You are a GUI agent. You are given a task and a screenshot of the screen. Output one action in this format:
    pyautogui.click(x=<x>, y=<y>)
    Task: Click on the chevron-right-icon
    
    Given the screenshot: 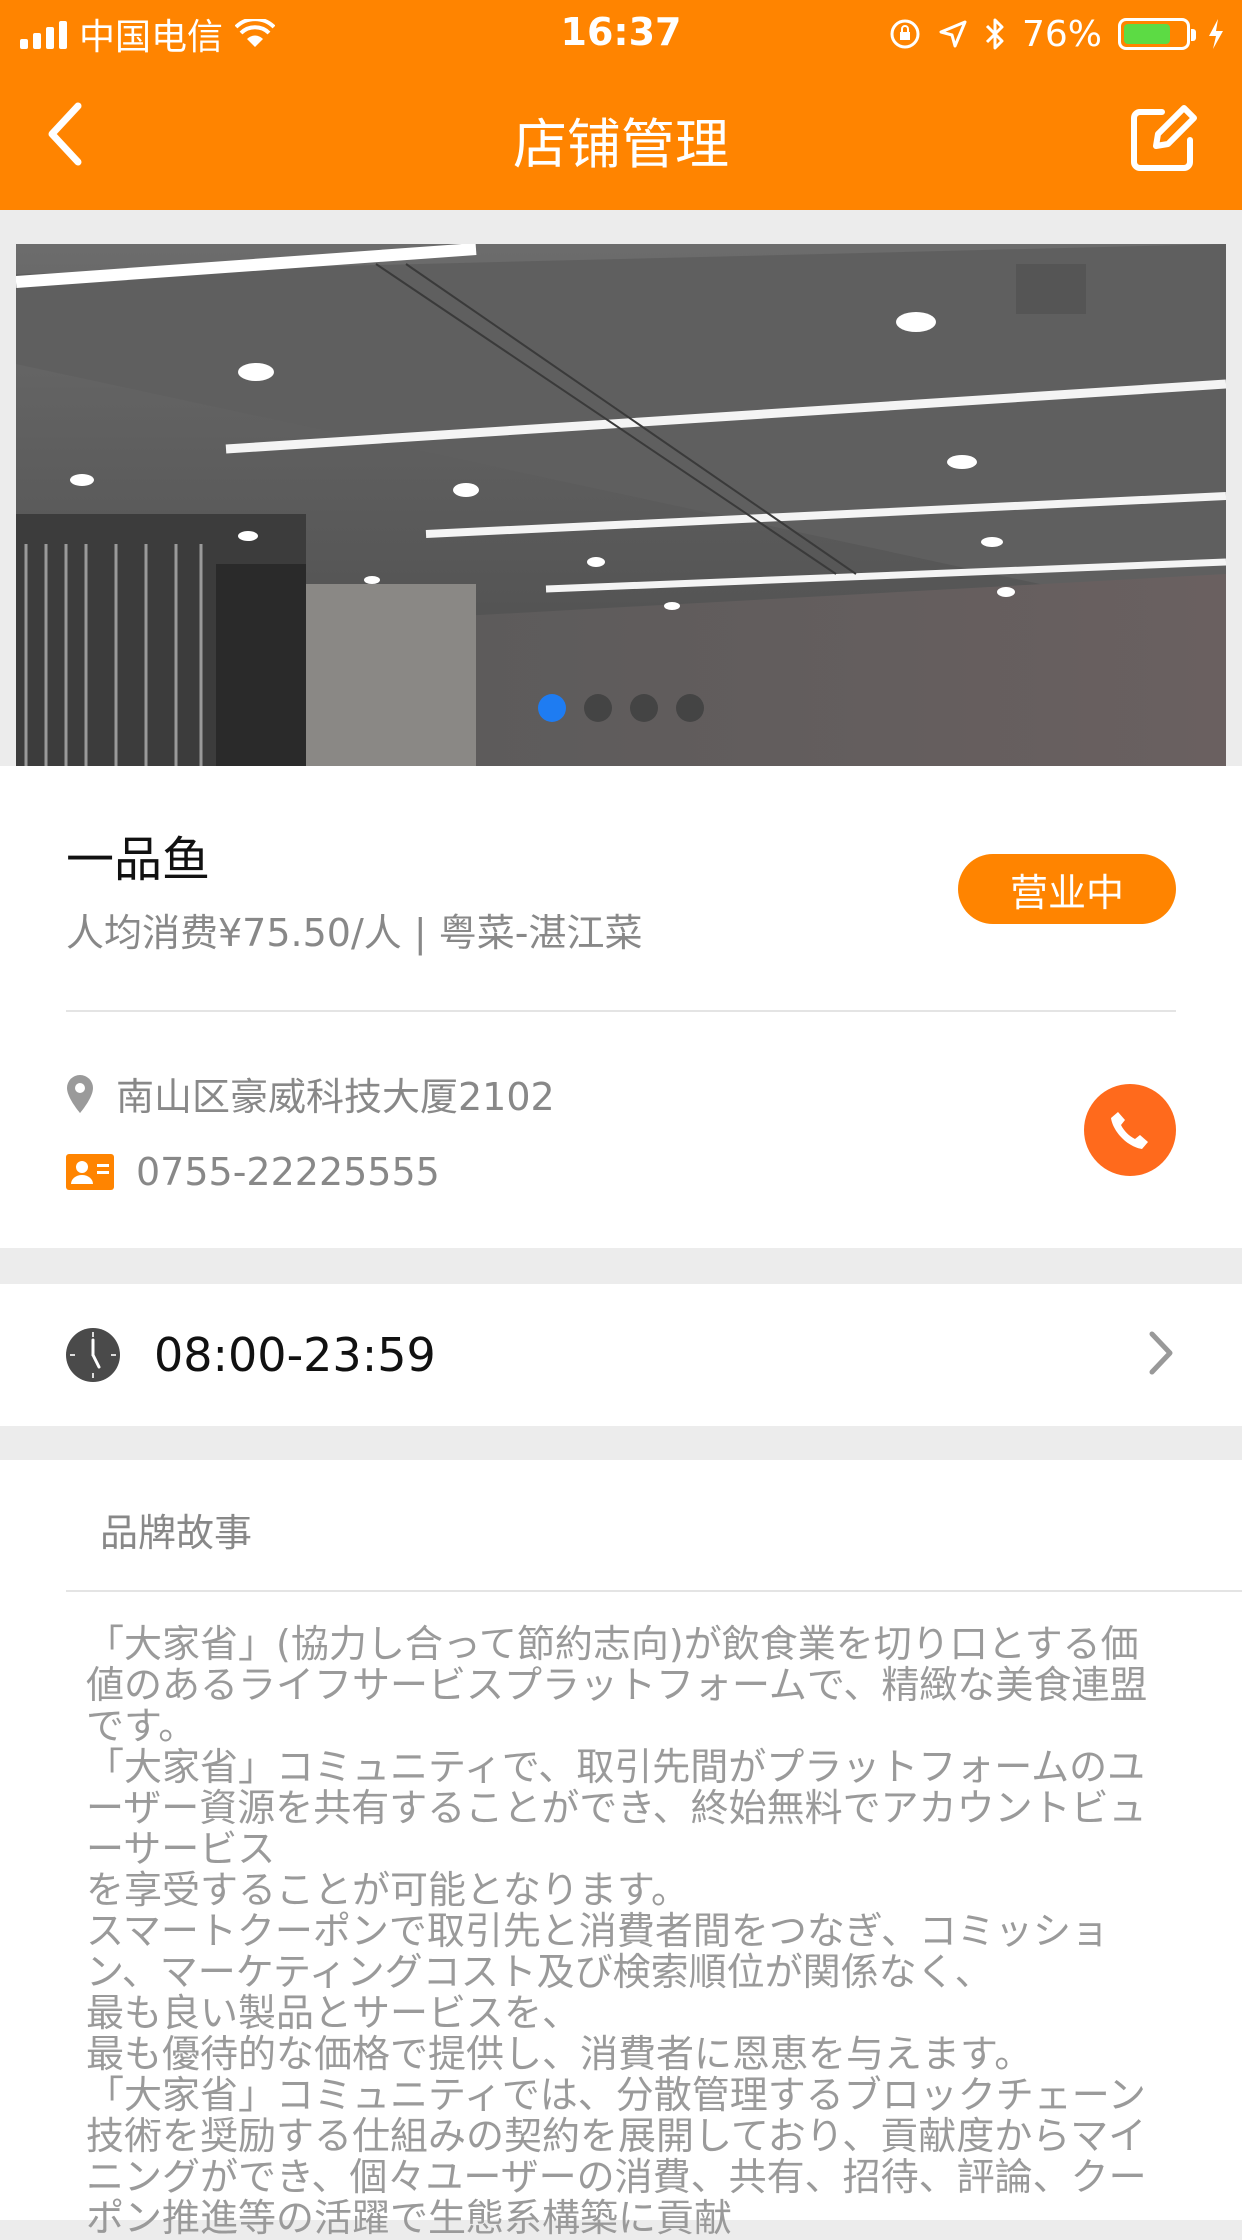 What is the action you would take?
    pyautogui.click(x=1161, y=1353)
    